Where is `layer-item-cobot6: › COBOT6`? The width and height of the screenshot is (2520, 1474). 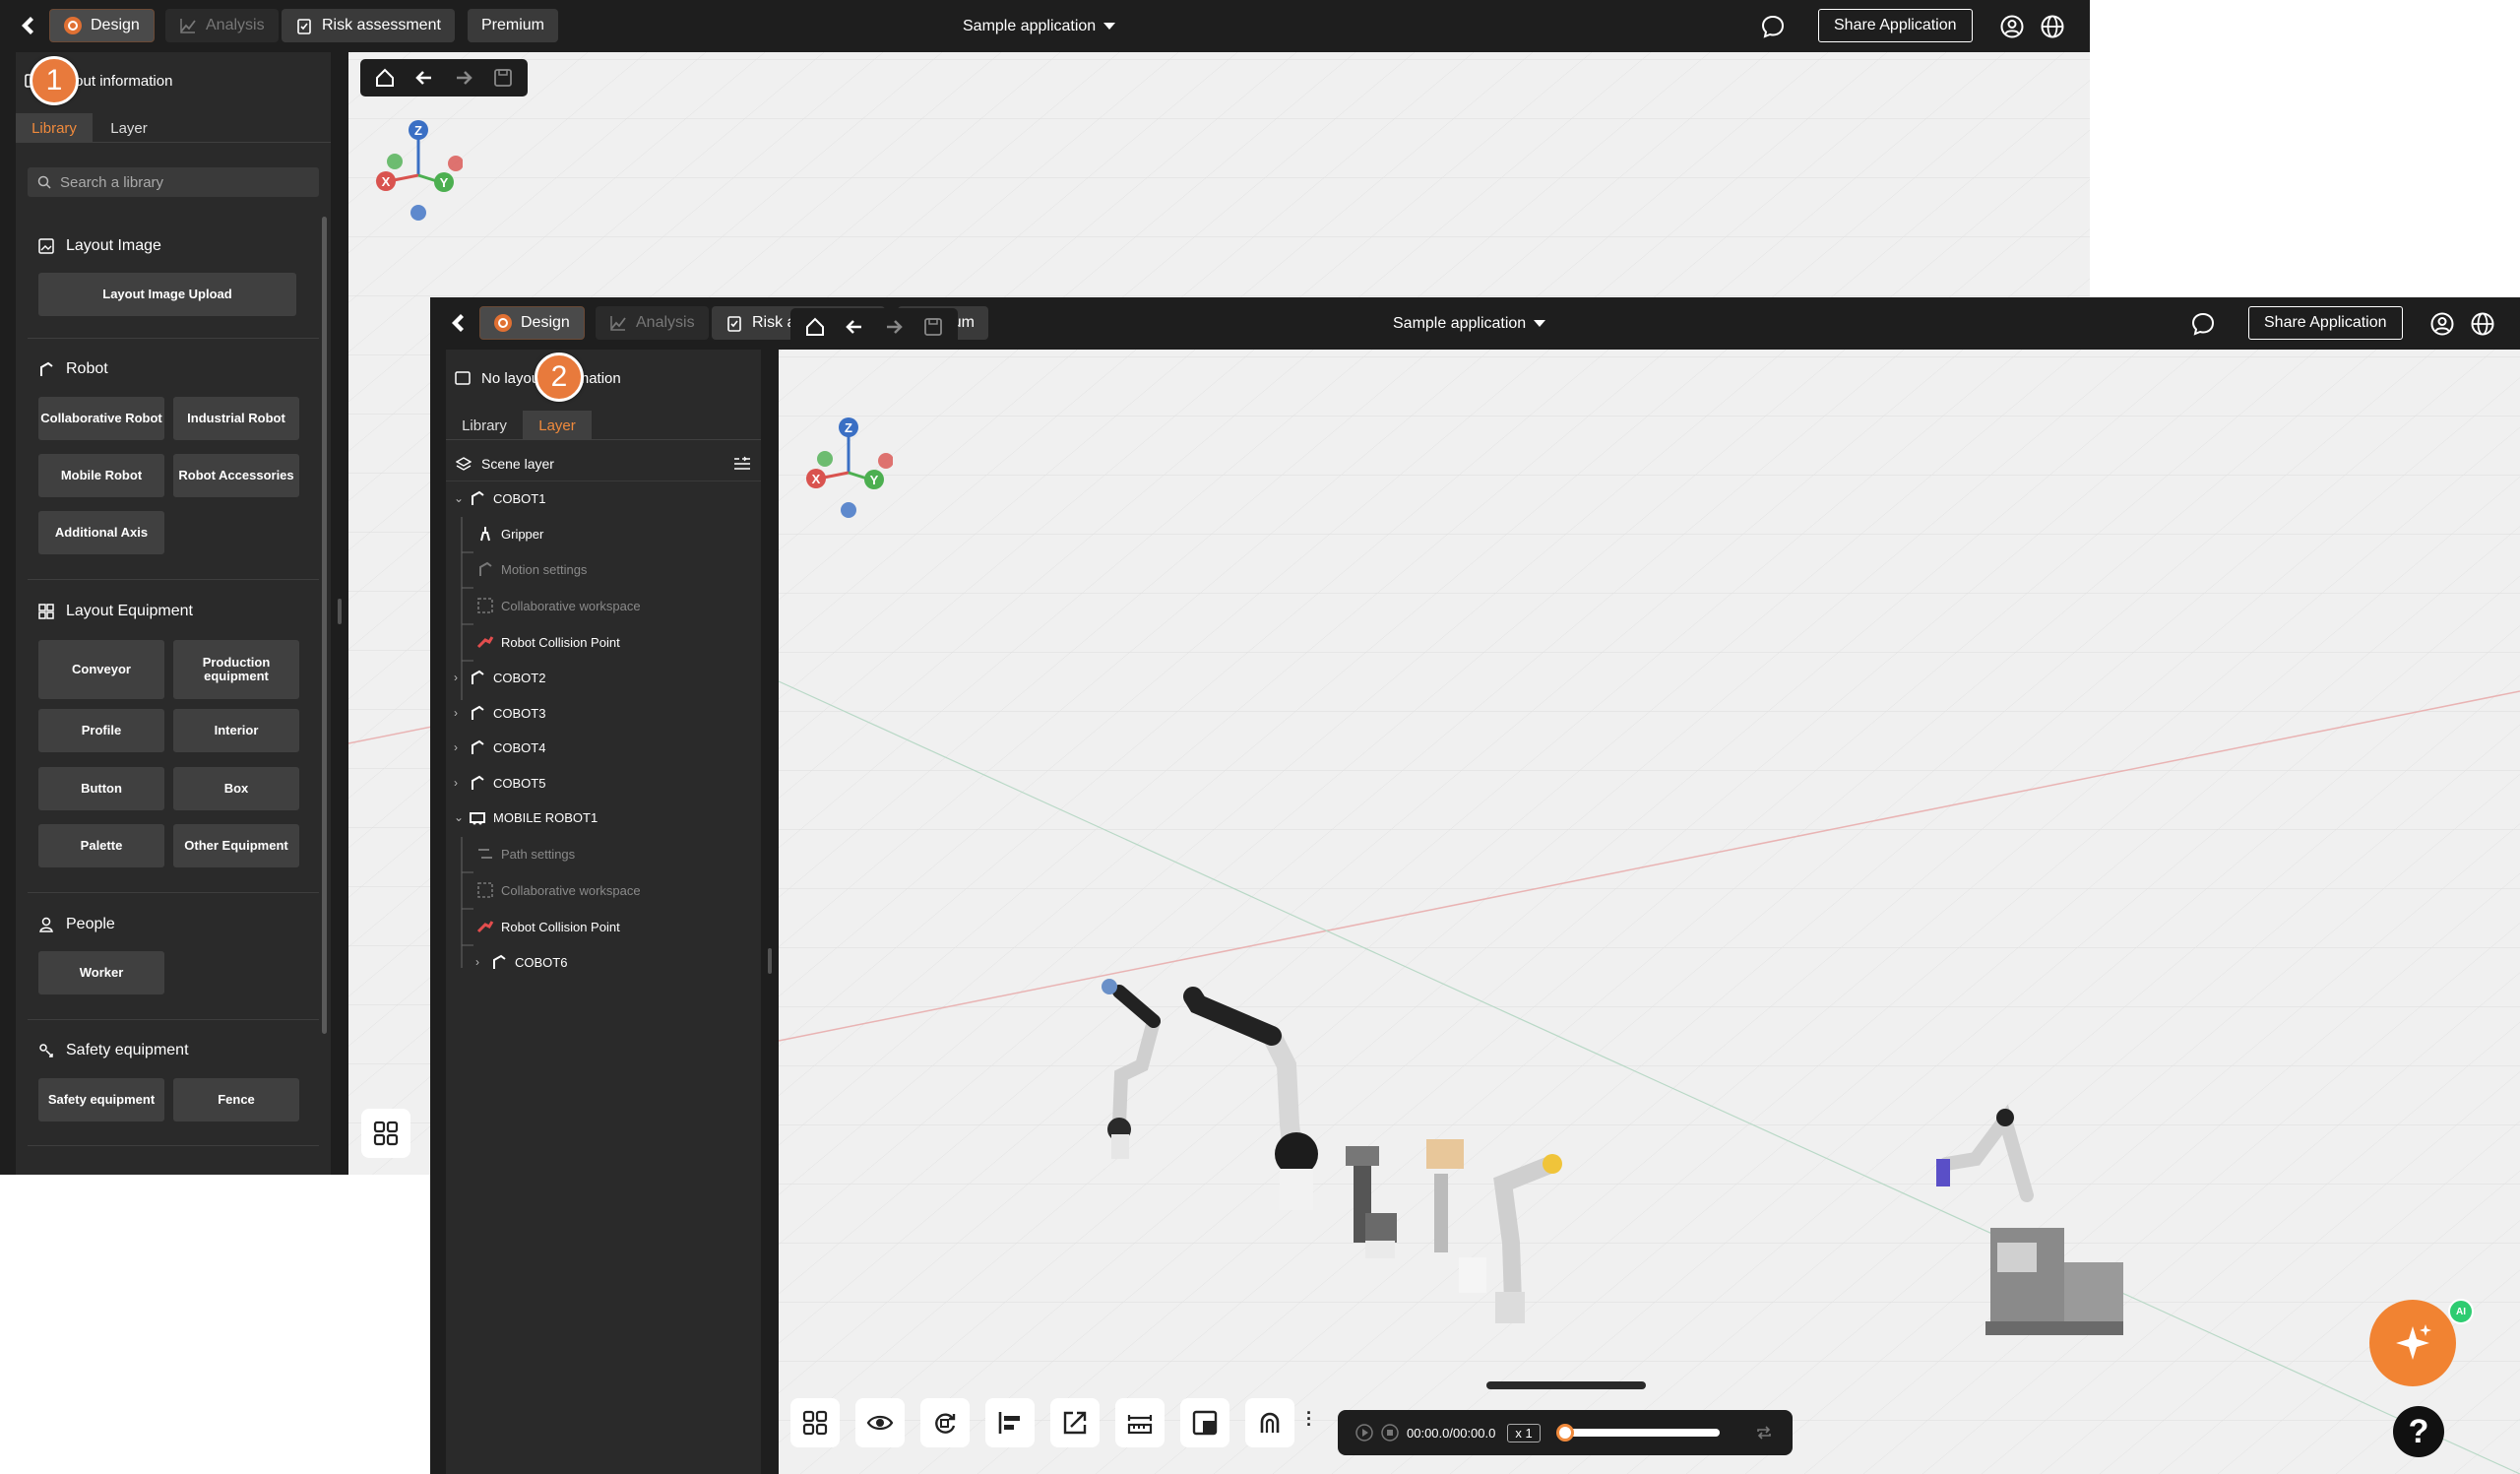 layer-item-cobot6: › COBOT6 is located at coordinates (521, 962).